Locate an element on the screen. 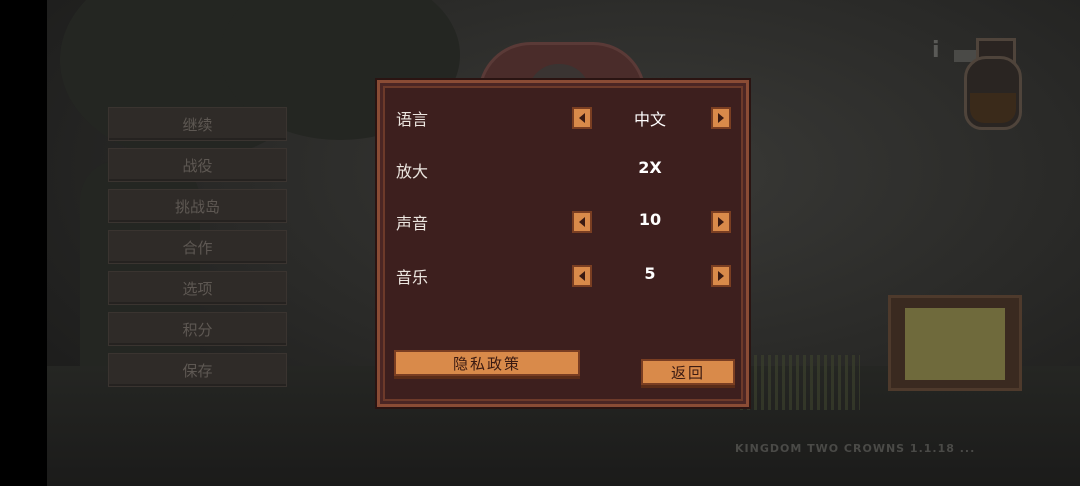 Image resolution: width=1080 pixels, height=486 pixels. menu-item-challenge-islands: 挑战岛 is located at coordinates (197, 206).